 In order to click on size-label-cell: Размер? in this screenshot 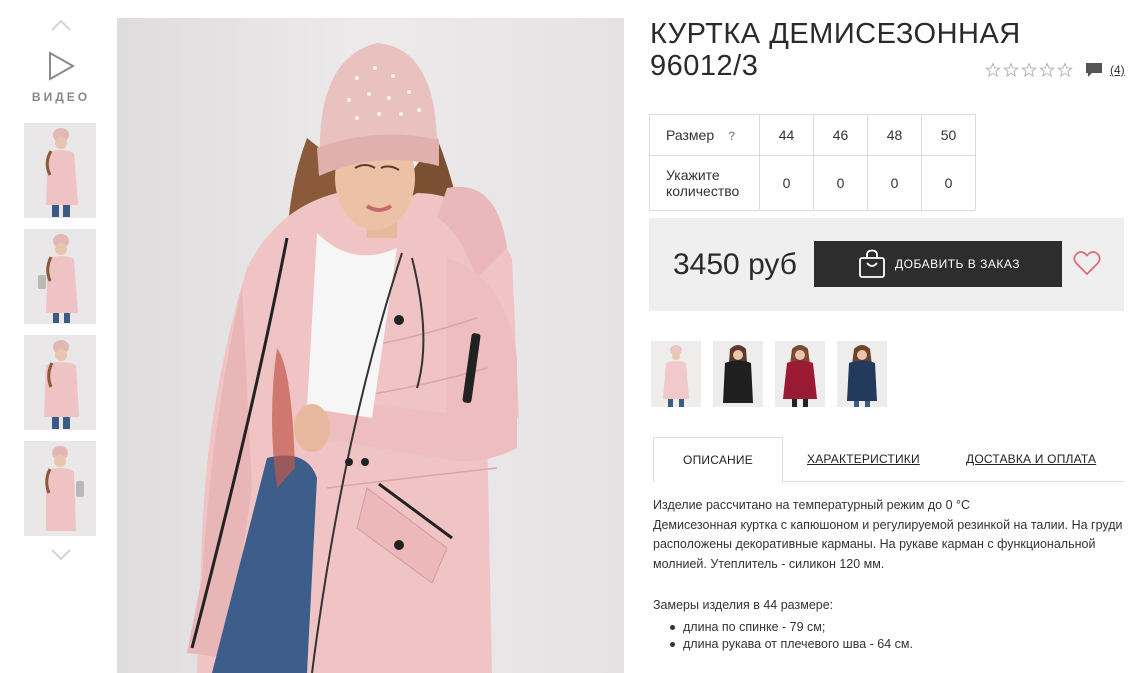, I will do `click(704, 135)`.